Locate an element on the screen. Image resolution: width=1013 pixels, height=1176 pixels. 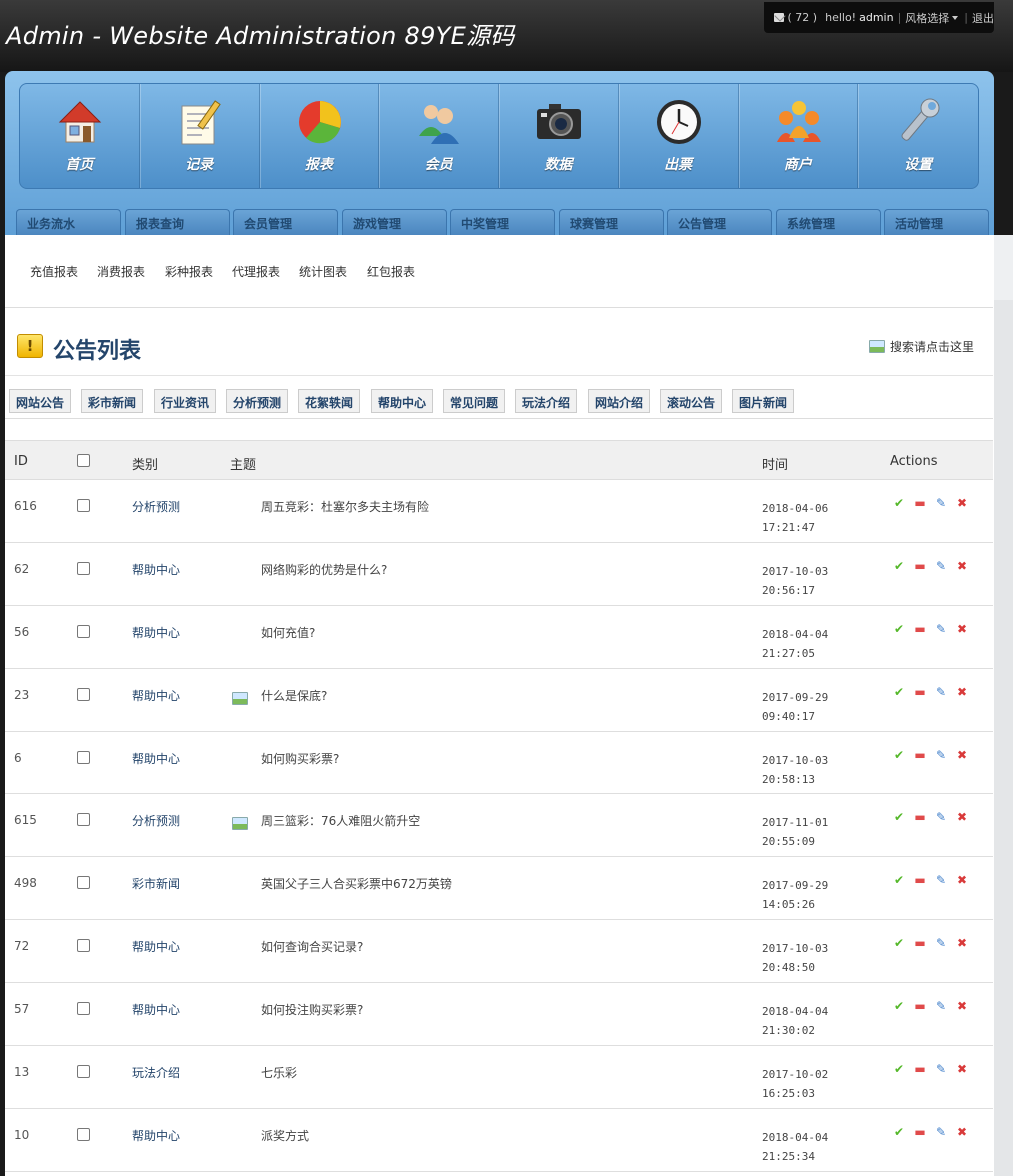
nav-item-data: 数据 is located at coordinates (559, 136).